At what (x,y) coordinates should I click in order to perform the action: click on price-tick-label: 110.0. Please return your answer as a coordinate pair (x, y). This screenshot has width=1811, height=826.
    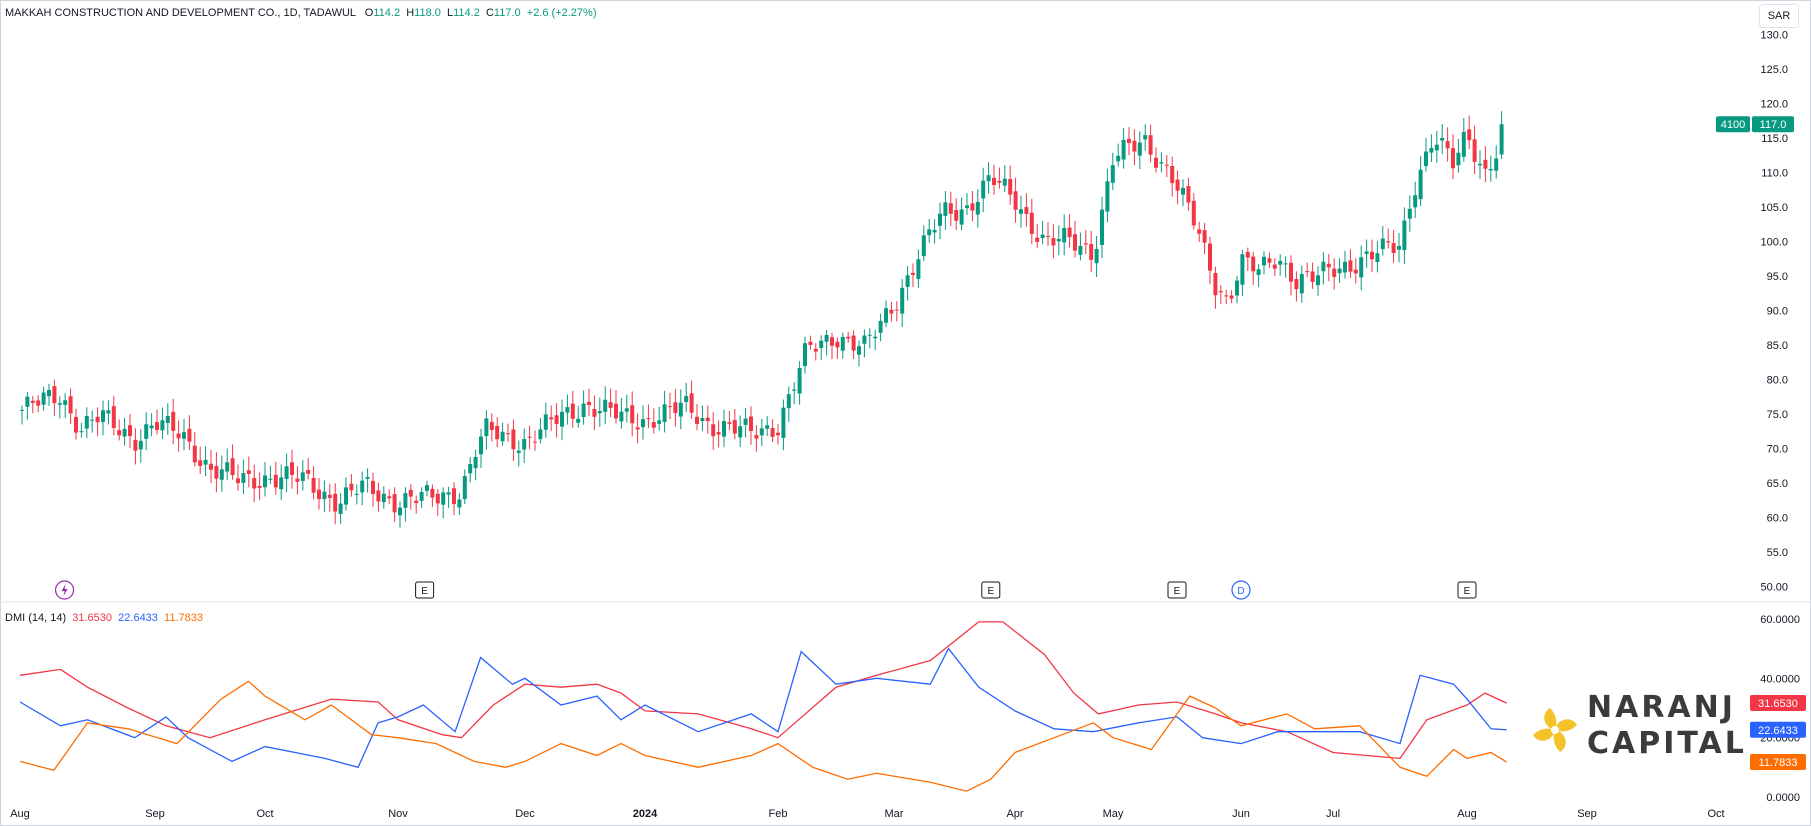
    Looking at the image, I should click on (1774, 174).